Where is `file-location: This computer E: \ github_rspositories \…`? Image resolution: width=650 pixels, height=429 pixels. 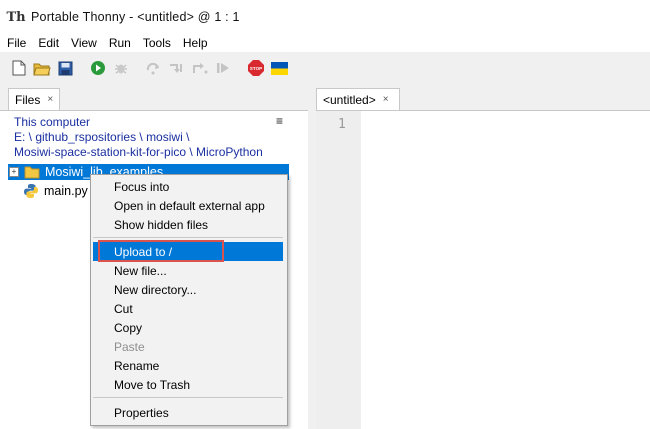
file-location: This computer E: \ github_rspositories \… is located at coordinates (138, 137).